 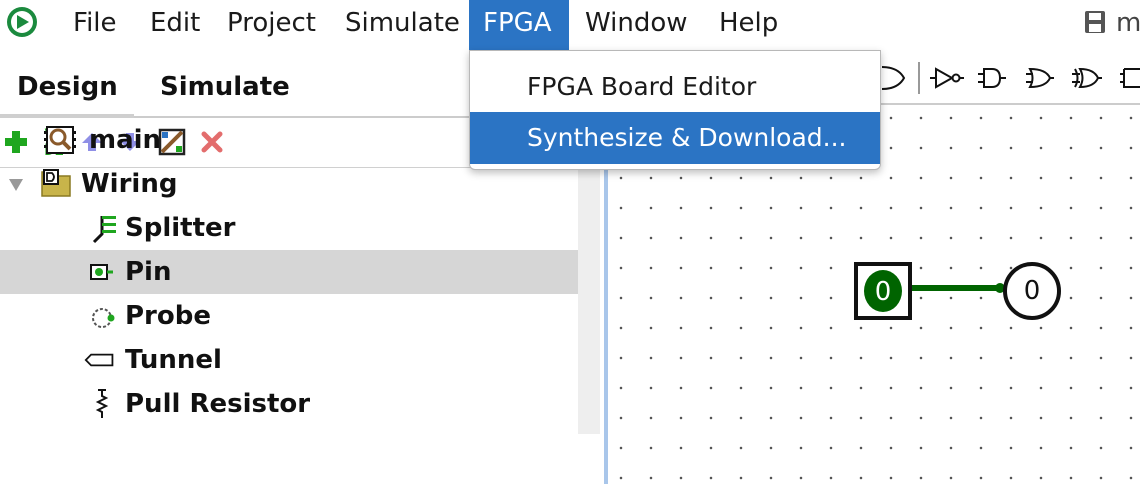 I want to click on menu-help: Help, so click(x=748, y=25).